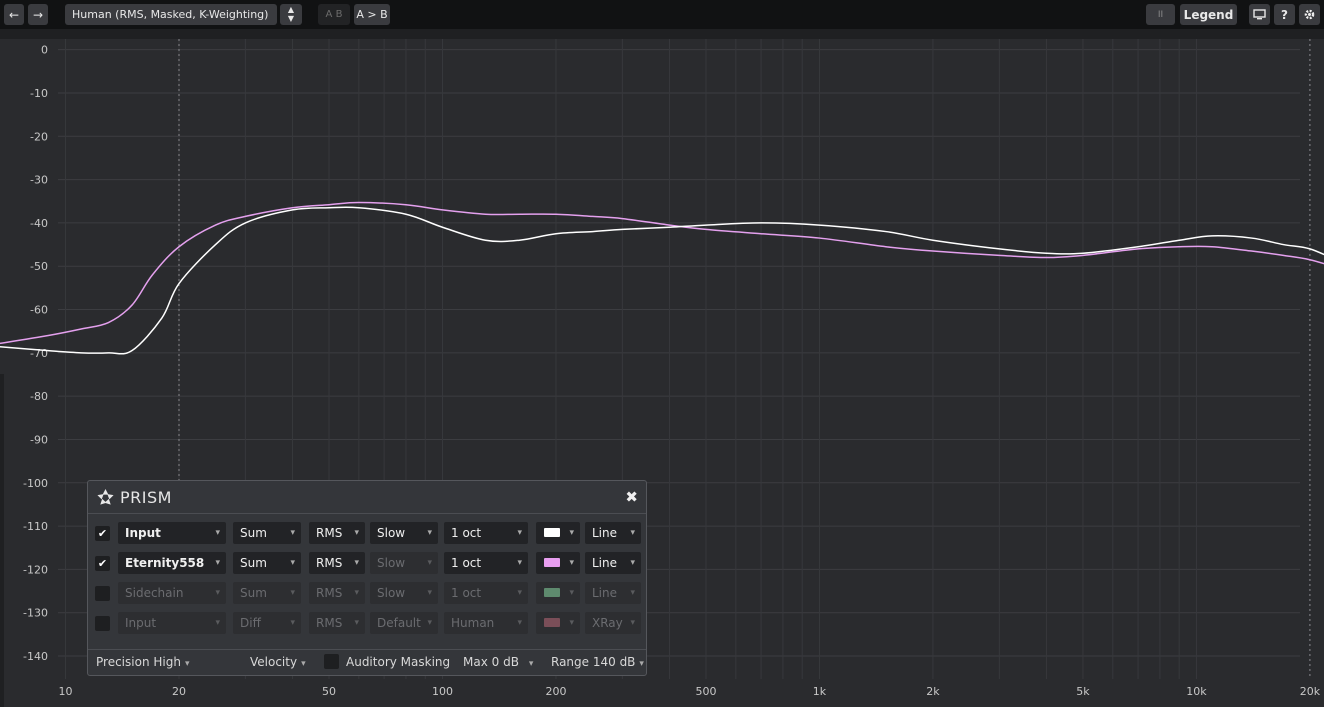 Image resolution: width=1324 pixels, height=707 pixels. Describe the element at coordinates (179, 691) in the screenshot. I see `x-tick-label: 20` at that location.